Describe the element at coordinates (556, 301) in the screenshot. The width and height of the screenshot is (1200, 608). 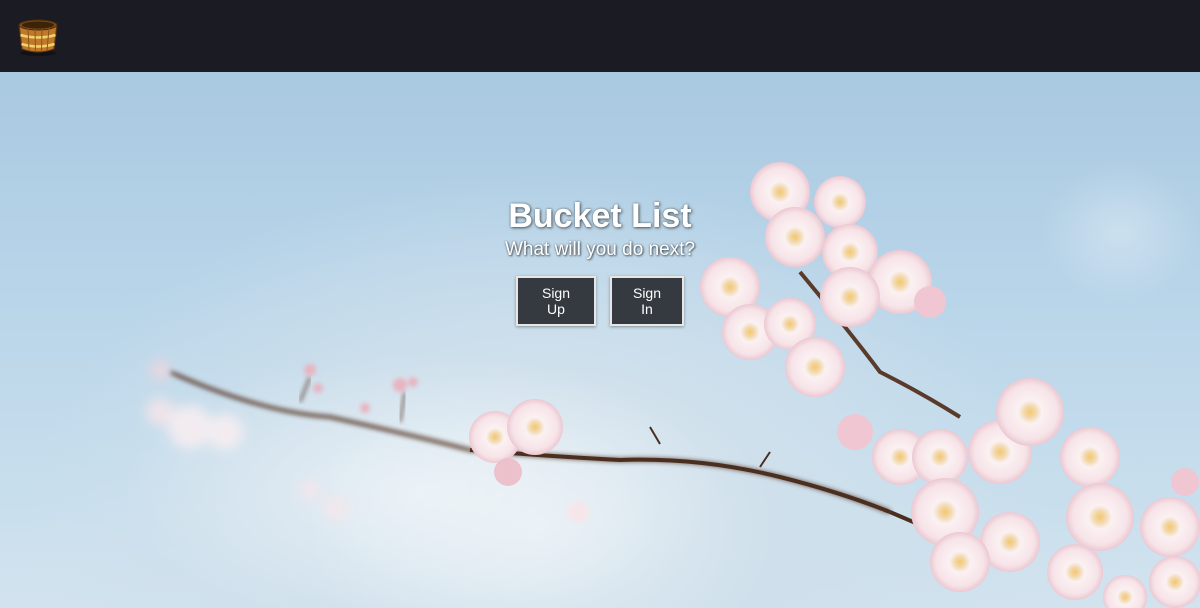
I see `sign-up-button: Sign Up` at that location.